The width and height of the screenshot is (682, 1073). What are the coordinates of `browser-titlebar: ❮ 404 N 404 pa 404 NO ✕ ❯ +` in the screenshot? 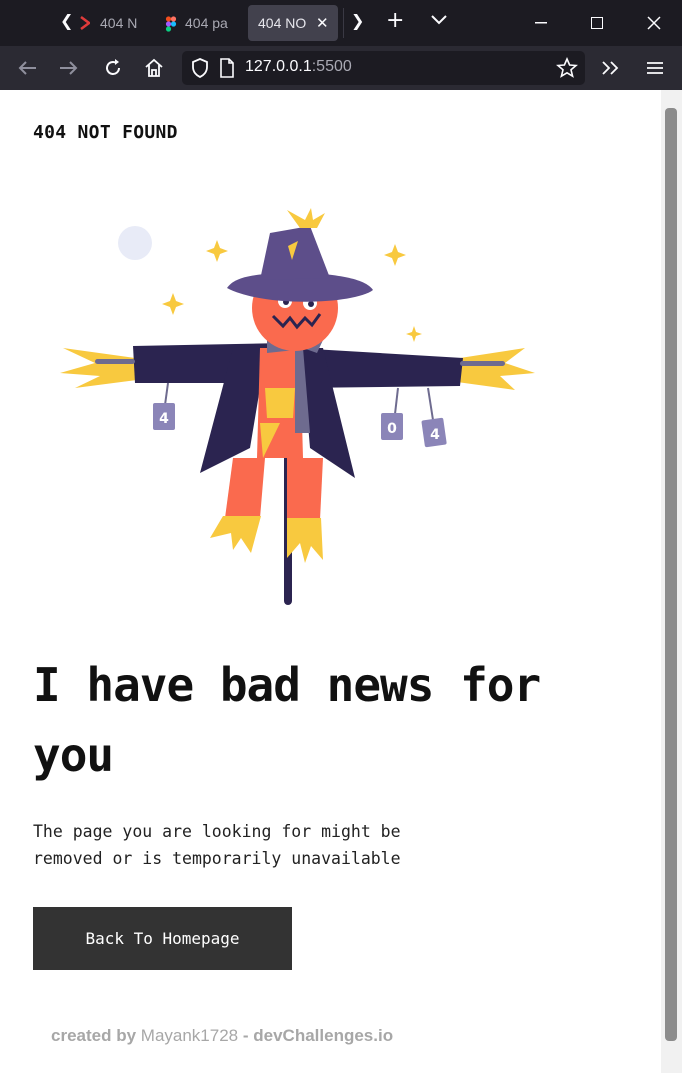 It's located at (341, 23).